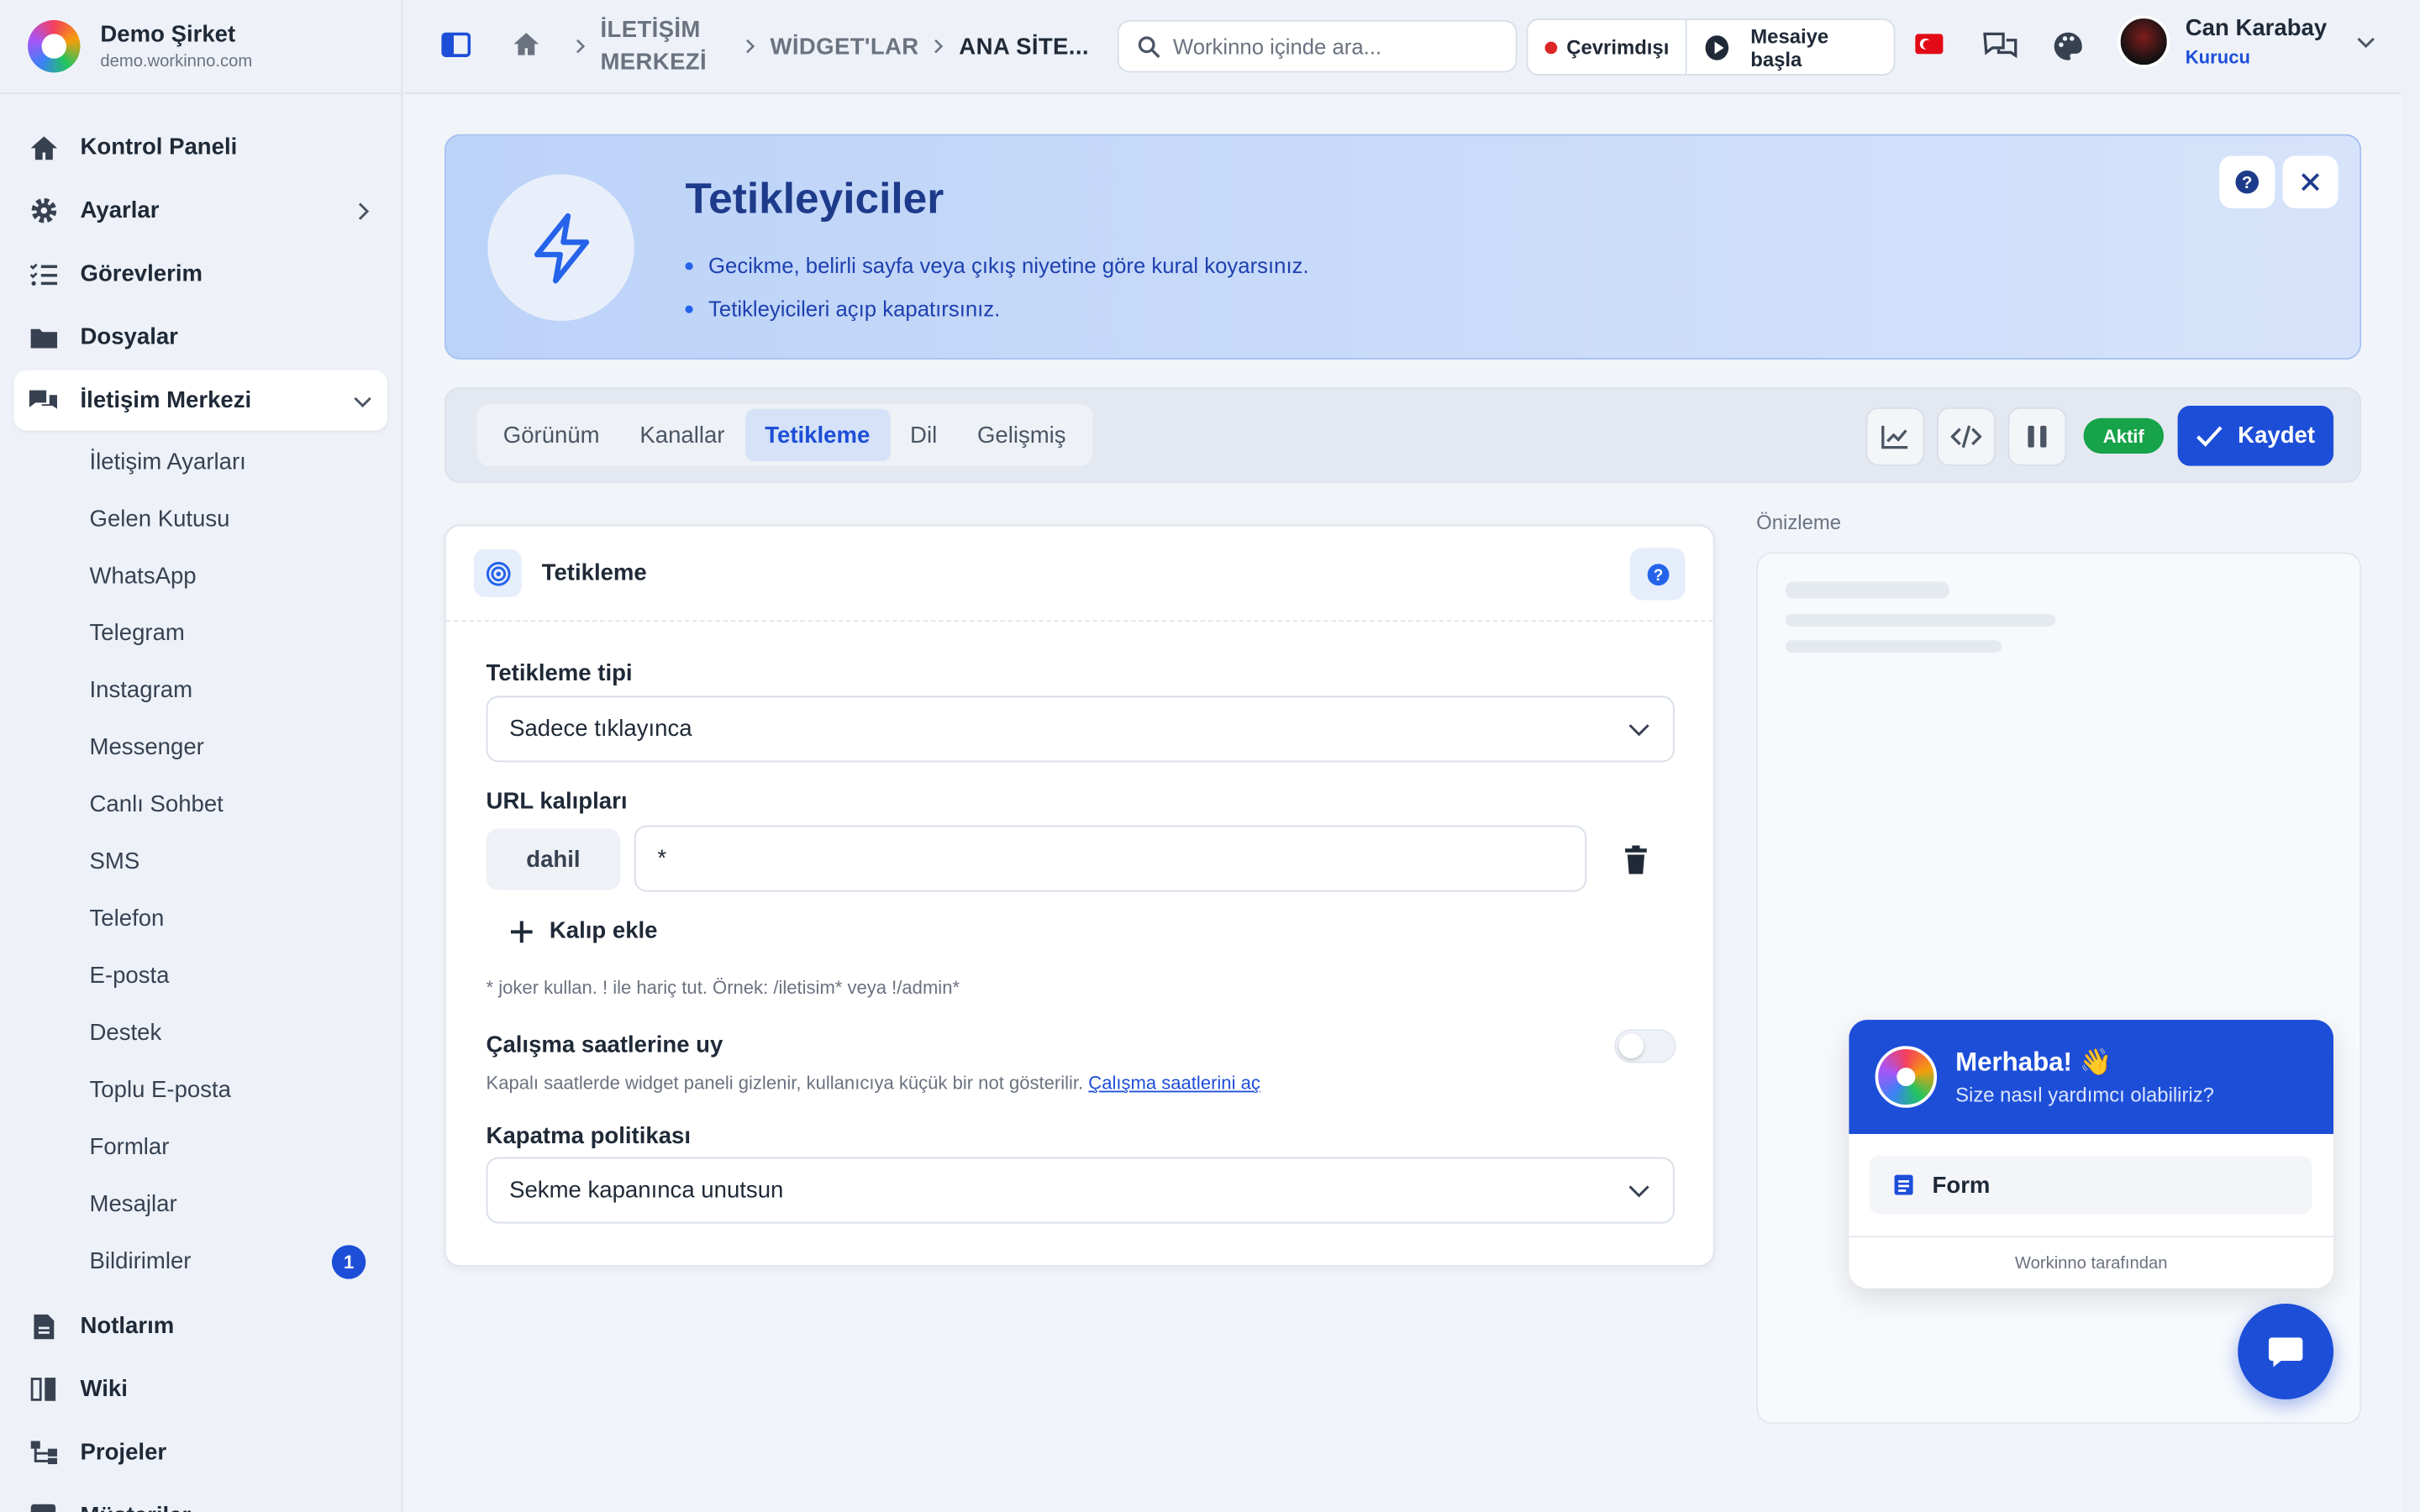 The height and width of the screenshot is (1512, 2420). What do you see at coordinates (200, 1499) in the screenshot?
I see `sidebar-item-customers: Müşteriler` at bounding box center [200, 1499].